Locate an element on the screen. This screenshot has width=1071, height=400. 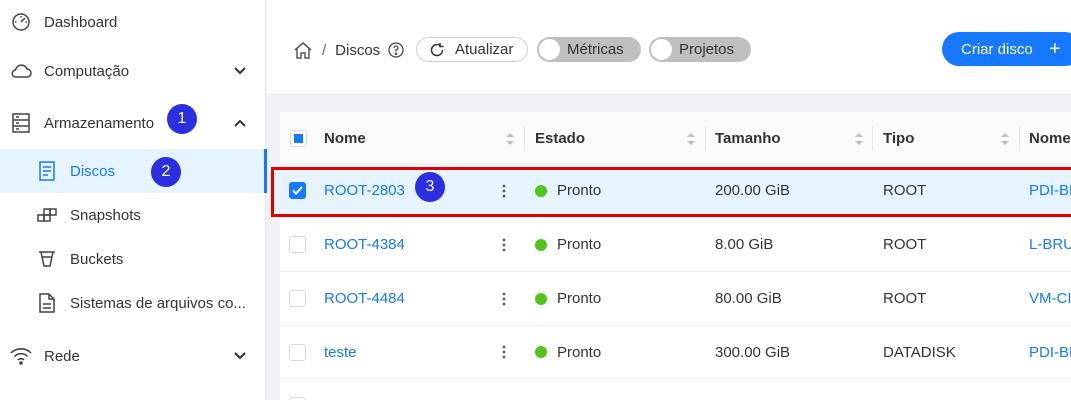
annotation-badge: 1 is located at coordinates (182, 119).